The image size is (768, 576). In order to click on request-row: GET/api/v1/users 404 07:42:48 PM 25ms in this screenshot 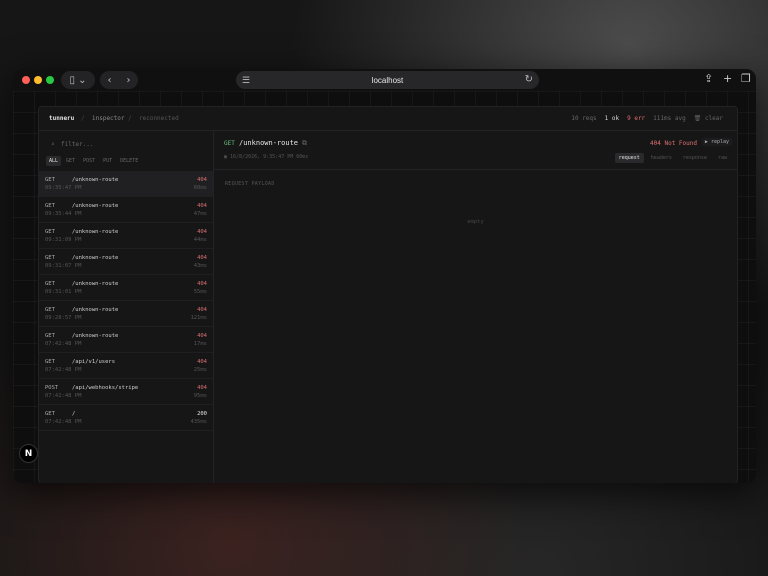, I will do `click(126, 366)`.